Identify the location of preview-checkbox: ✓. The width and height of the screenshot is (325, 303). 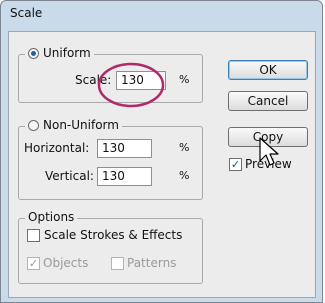
(235, 164).